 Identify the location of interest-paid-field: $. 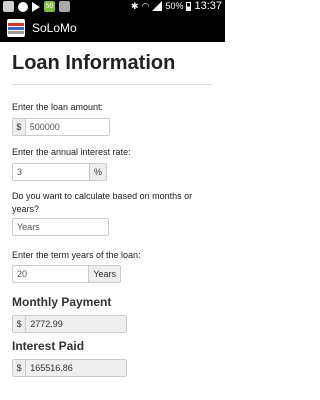
(69, 368).